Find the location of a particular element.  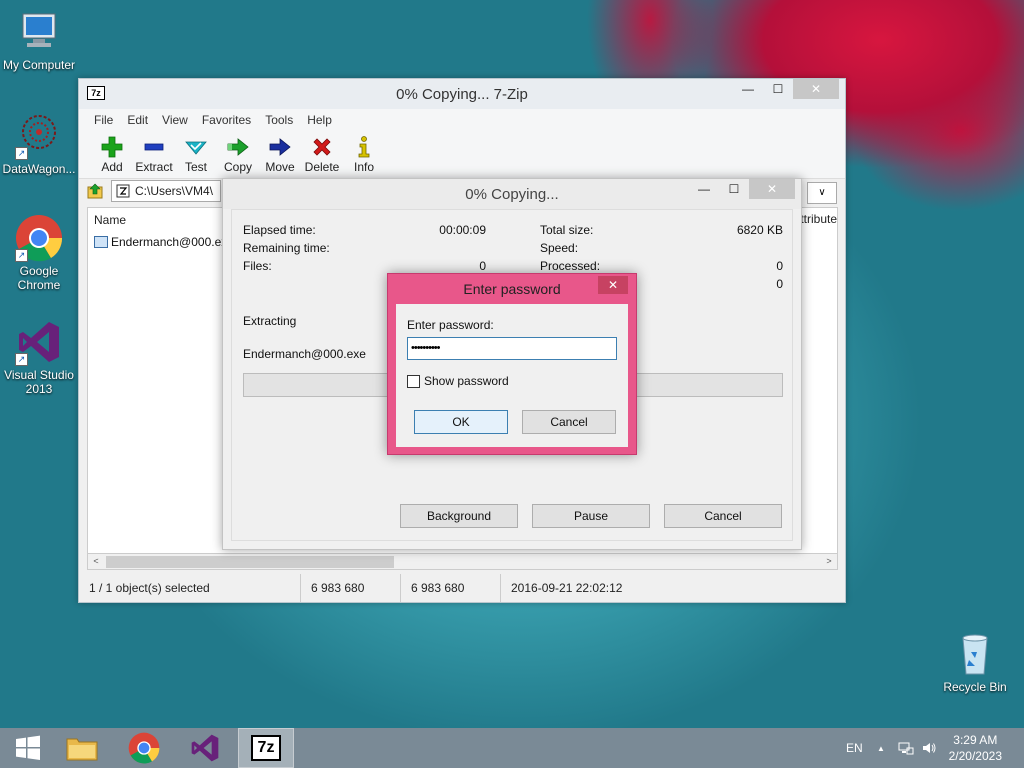

info-button: Info is located at coordinates (364, 154).